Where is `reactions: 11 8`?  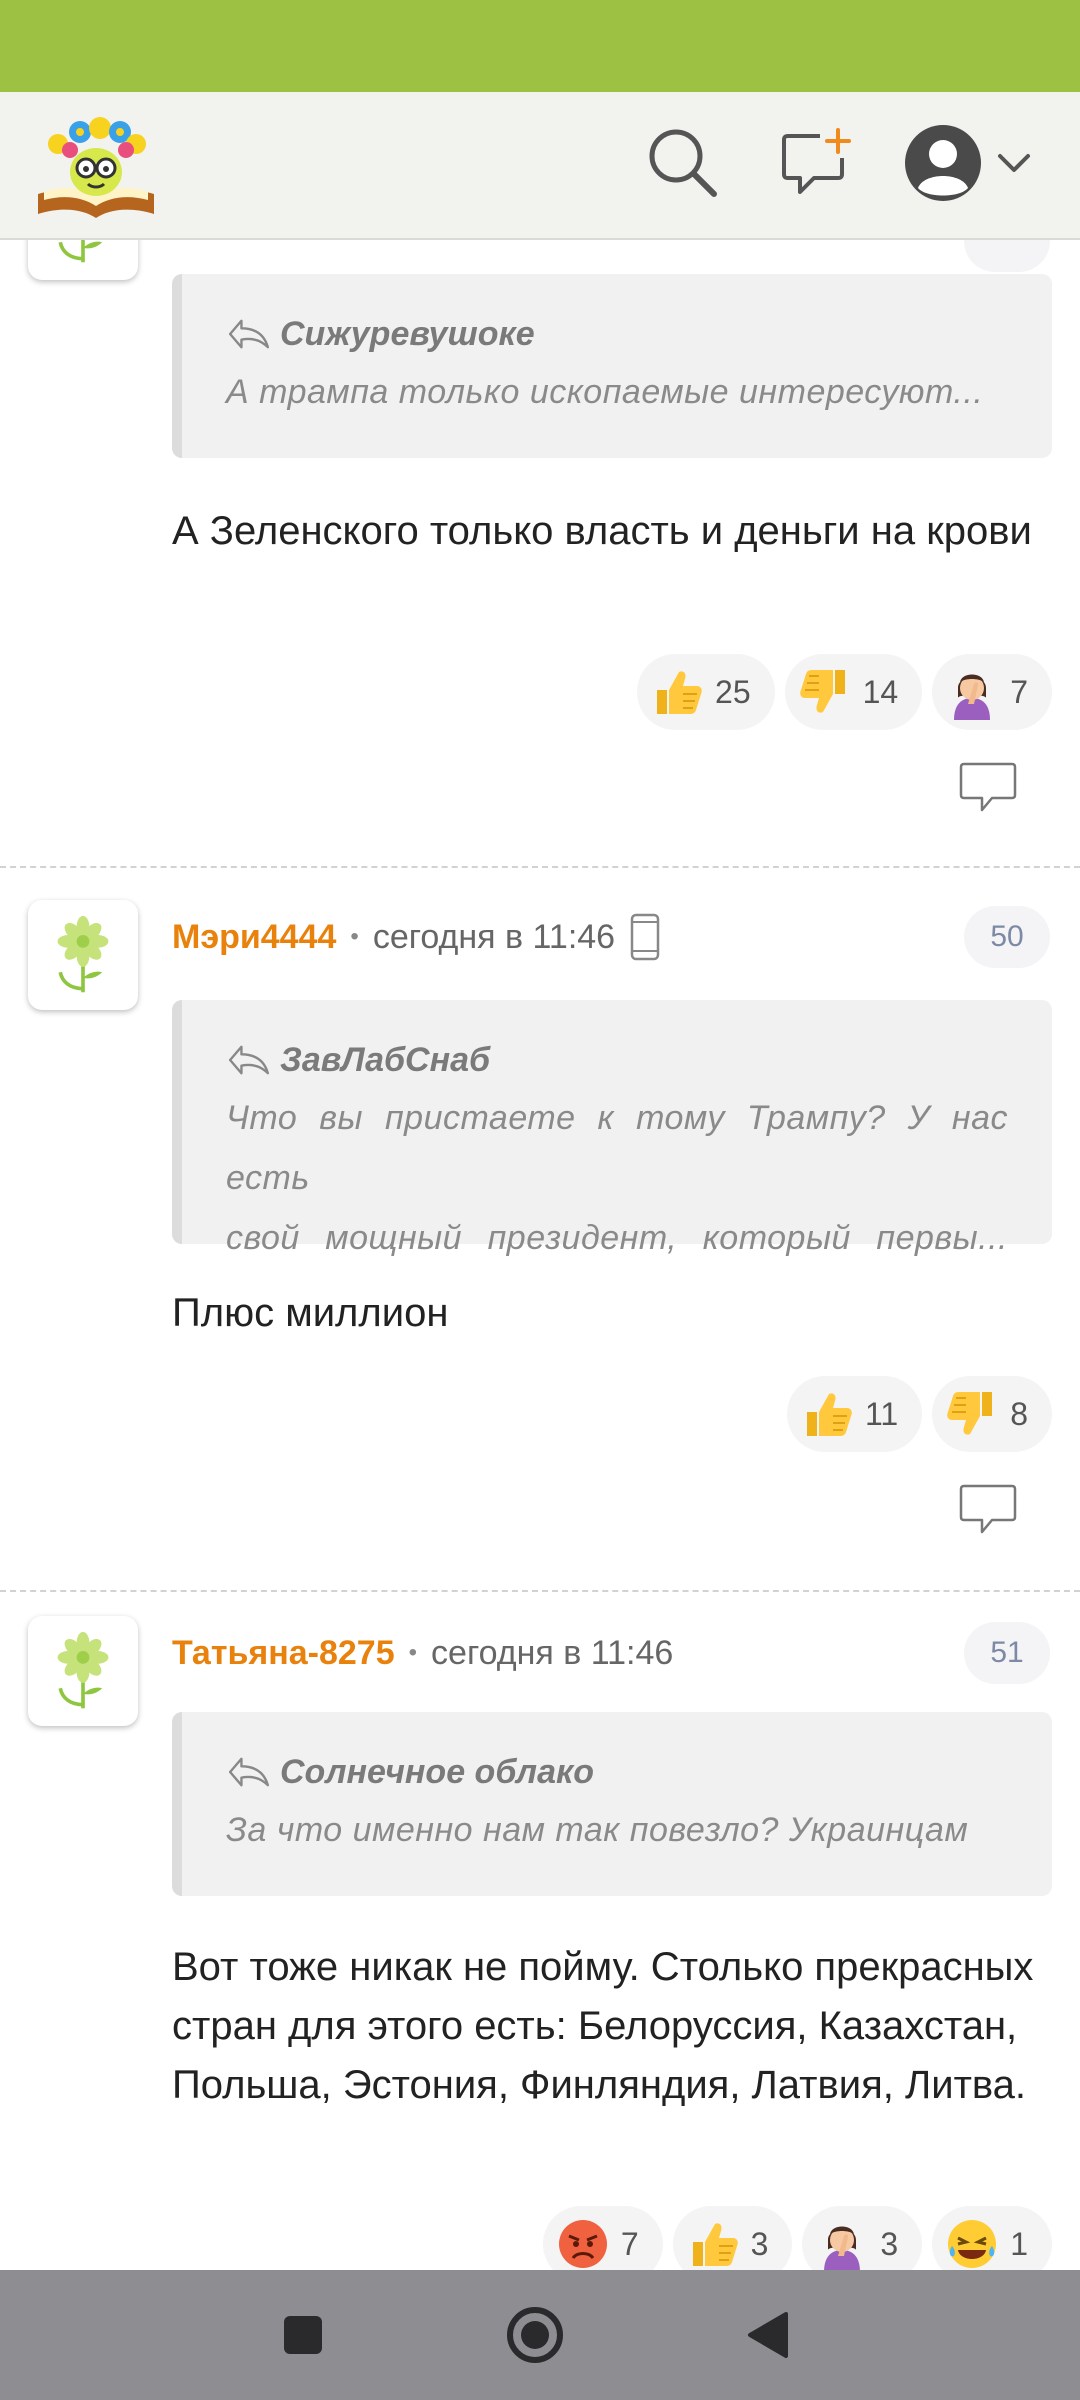
reactions: 11 8 is located at coordinates (919, 1414).